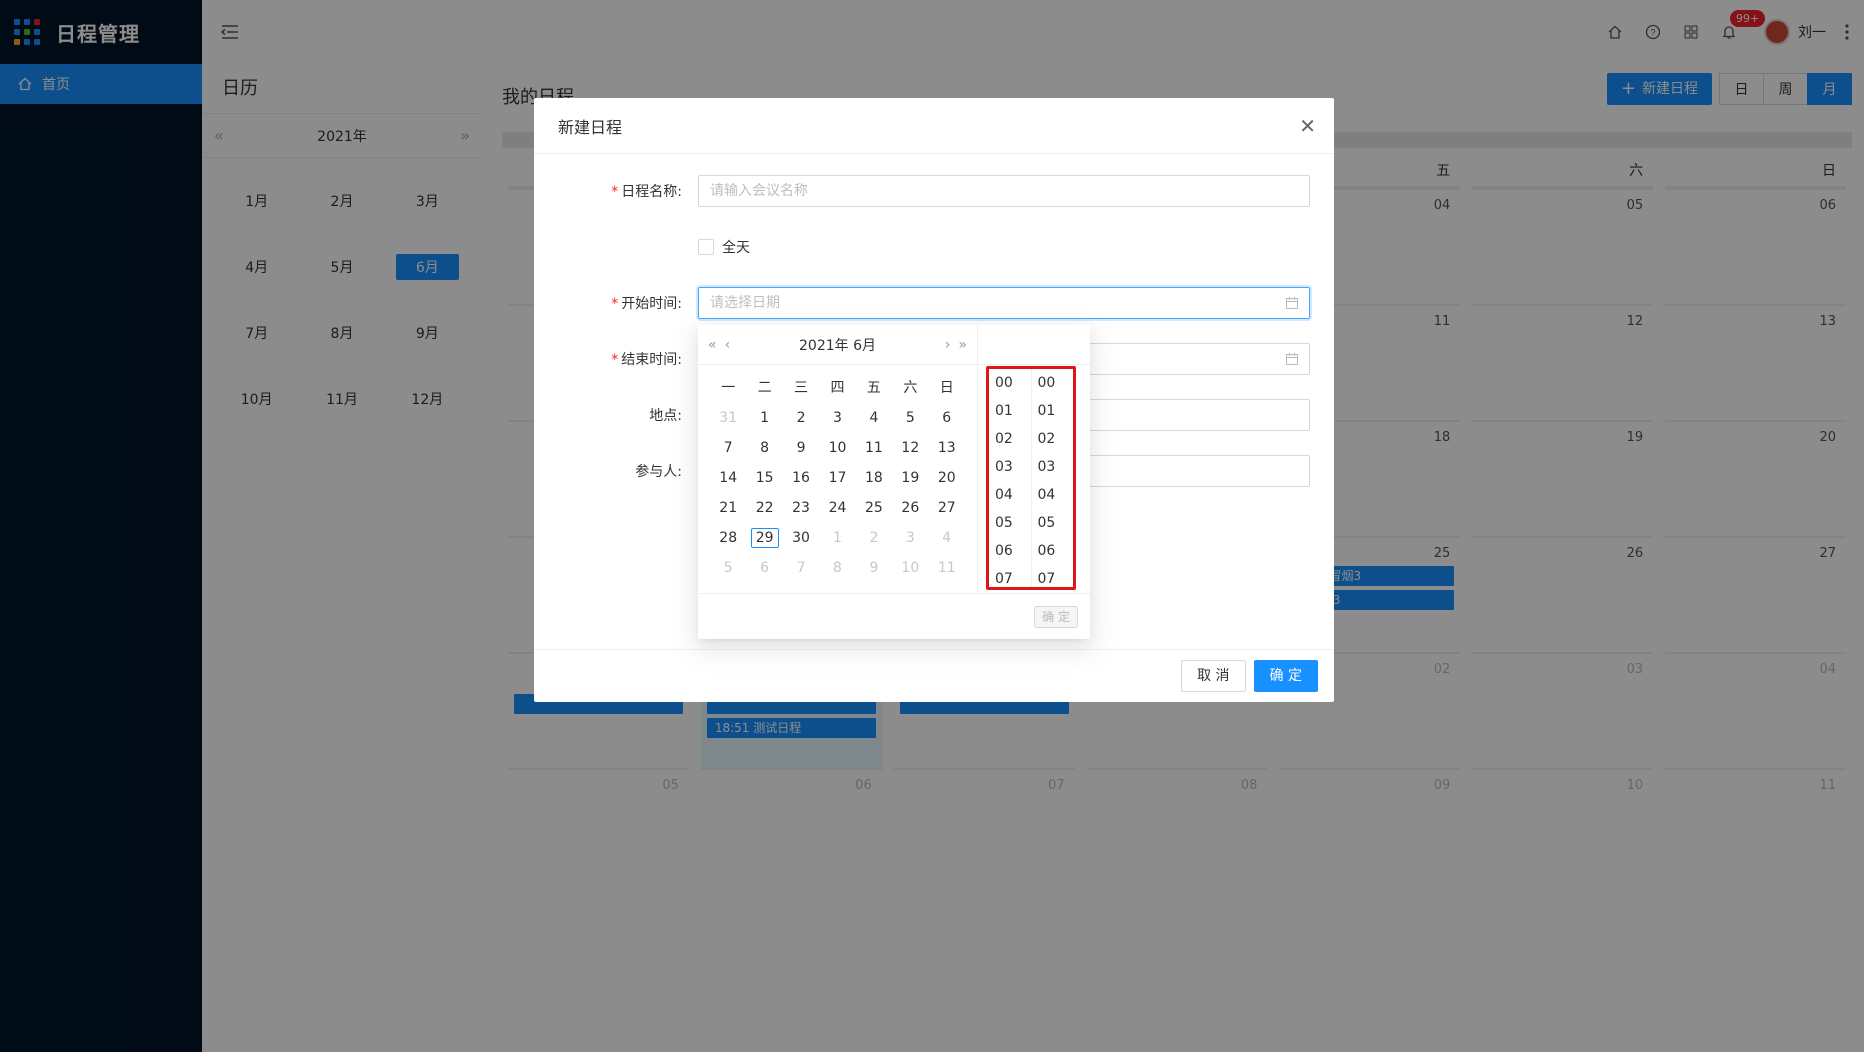  Describe the element at coordinates (646, 192) in the screenshot. I see `field-label: * 日程名称:` at that location.